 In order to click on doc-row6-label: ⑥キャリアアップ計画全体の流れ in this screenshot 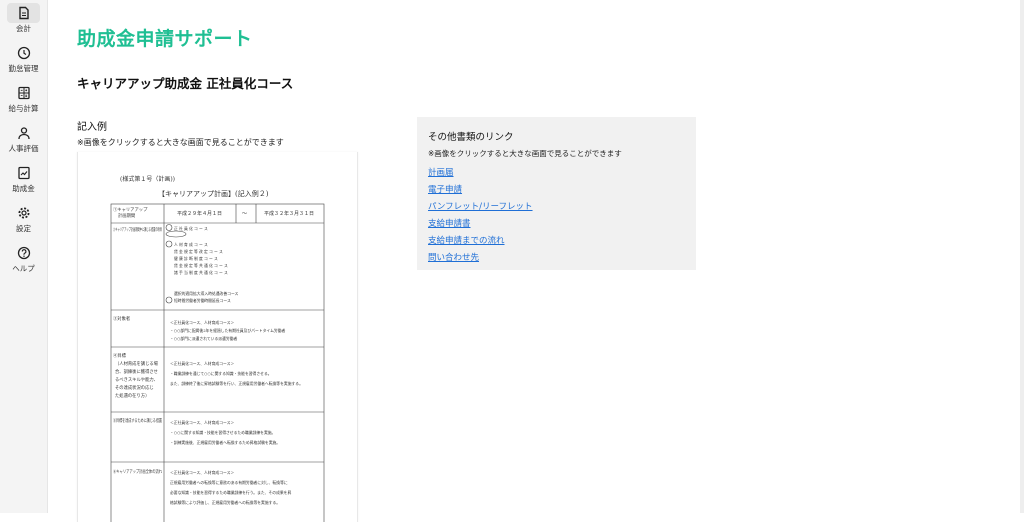, I will do `click(138, 471)`.